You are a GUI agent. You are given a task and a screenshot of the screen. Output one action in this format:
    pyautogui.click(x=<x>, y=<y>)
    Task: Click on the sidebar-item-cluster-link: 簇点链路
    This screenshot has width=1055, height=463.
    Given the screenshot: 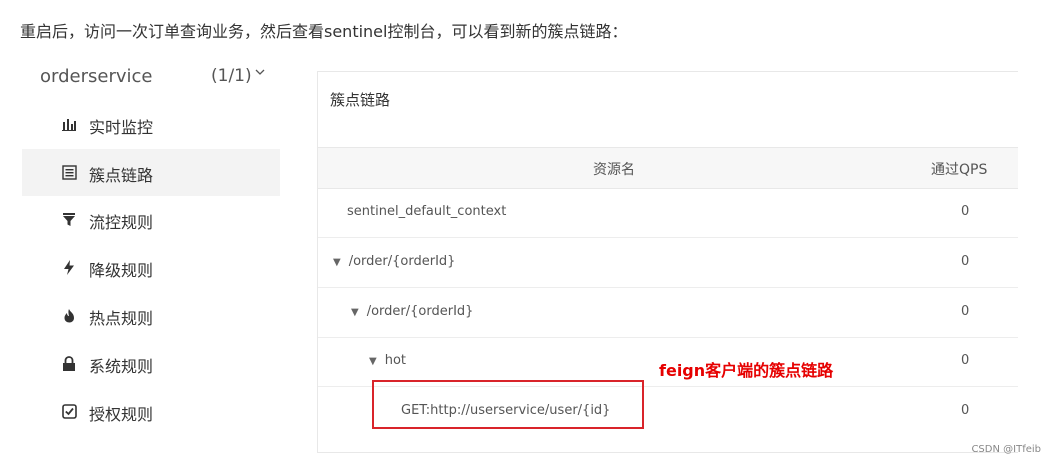 What is the action you would take?
    pyautogui.click(x=151, y=172)
    